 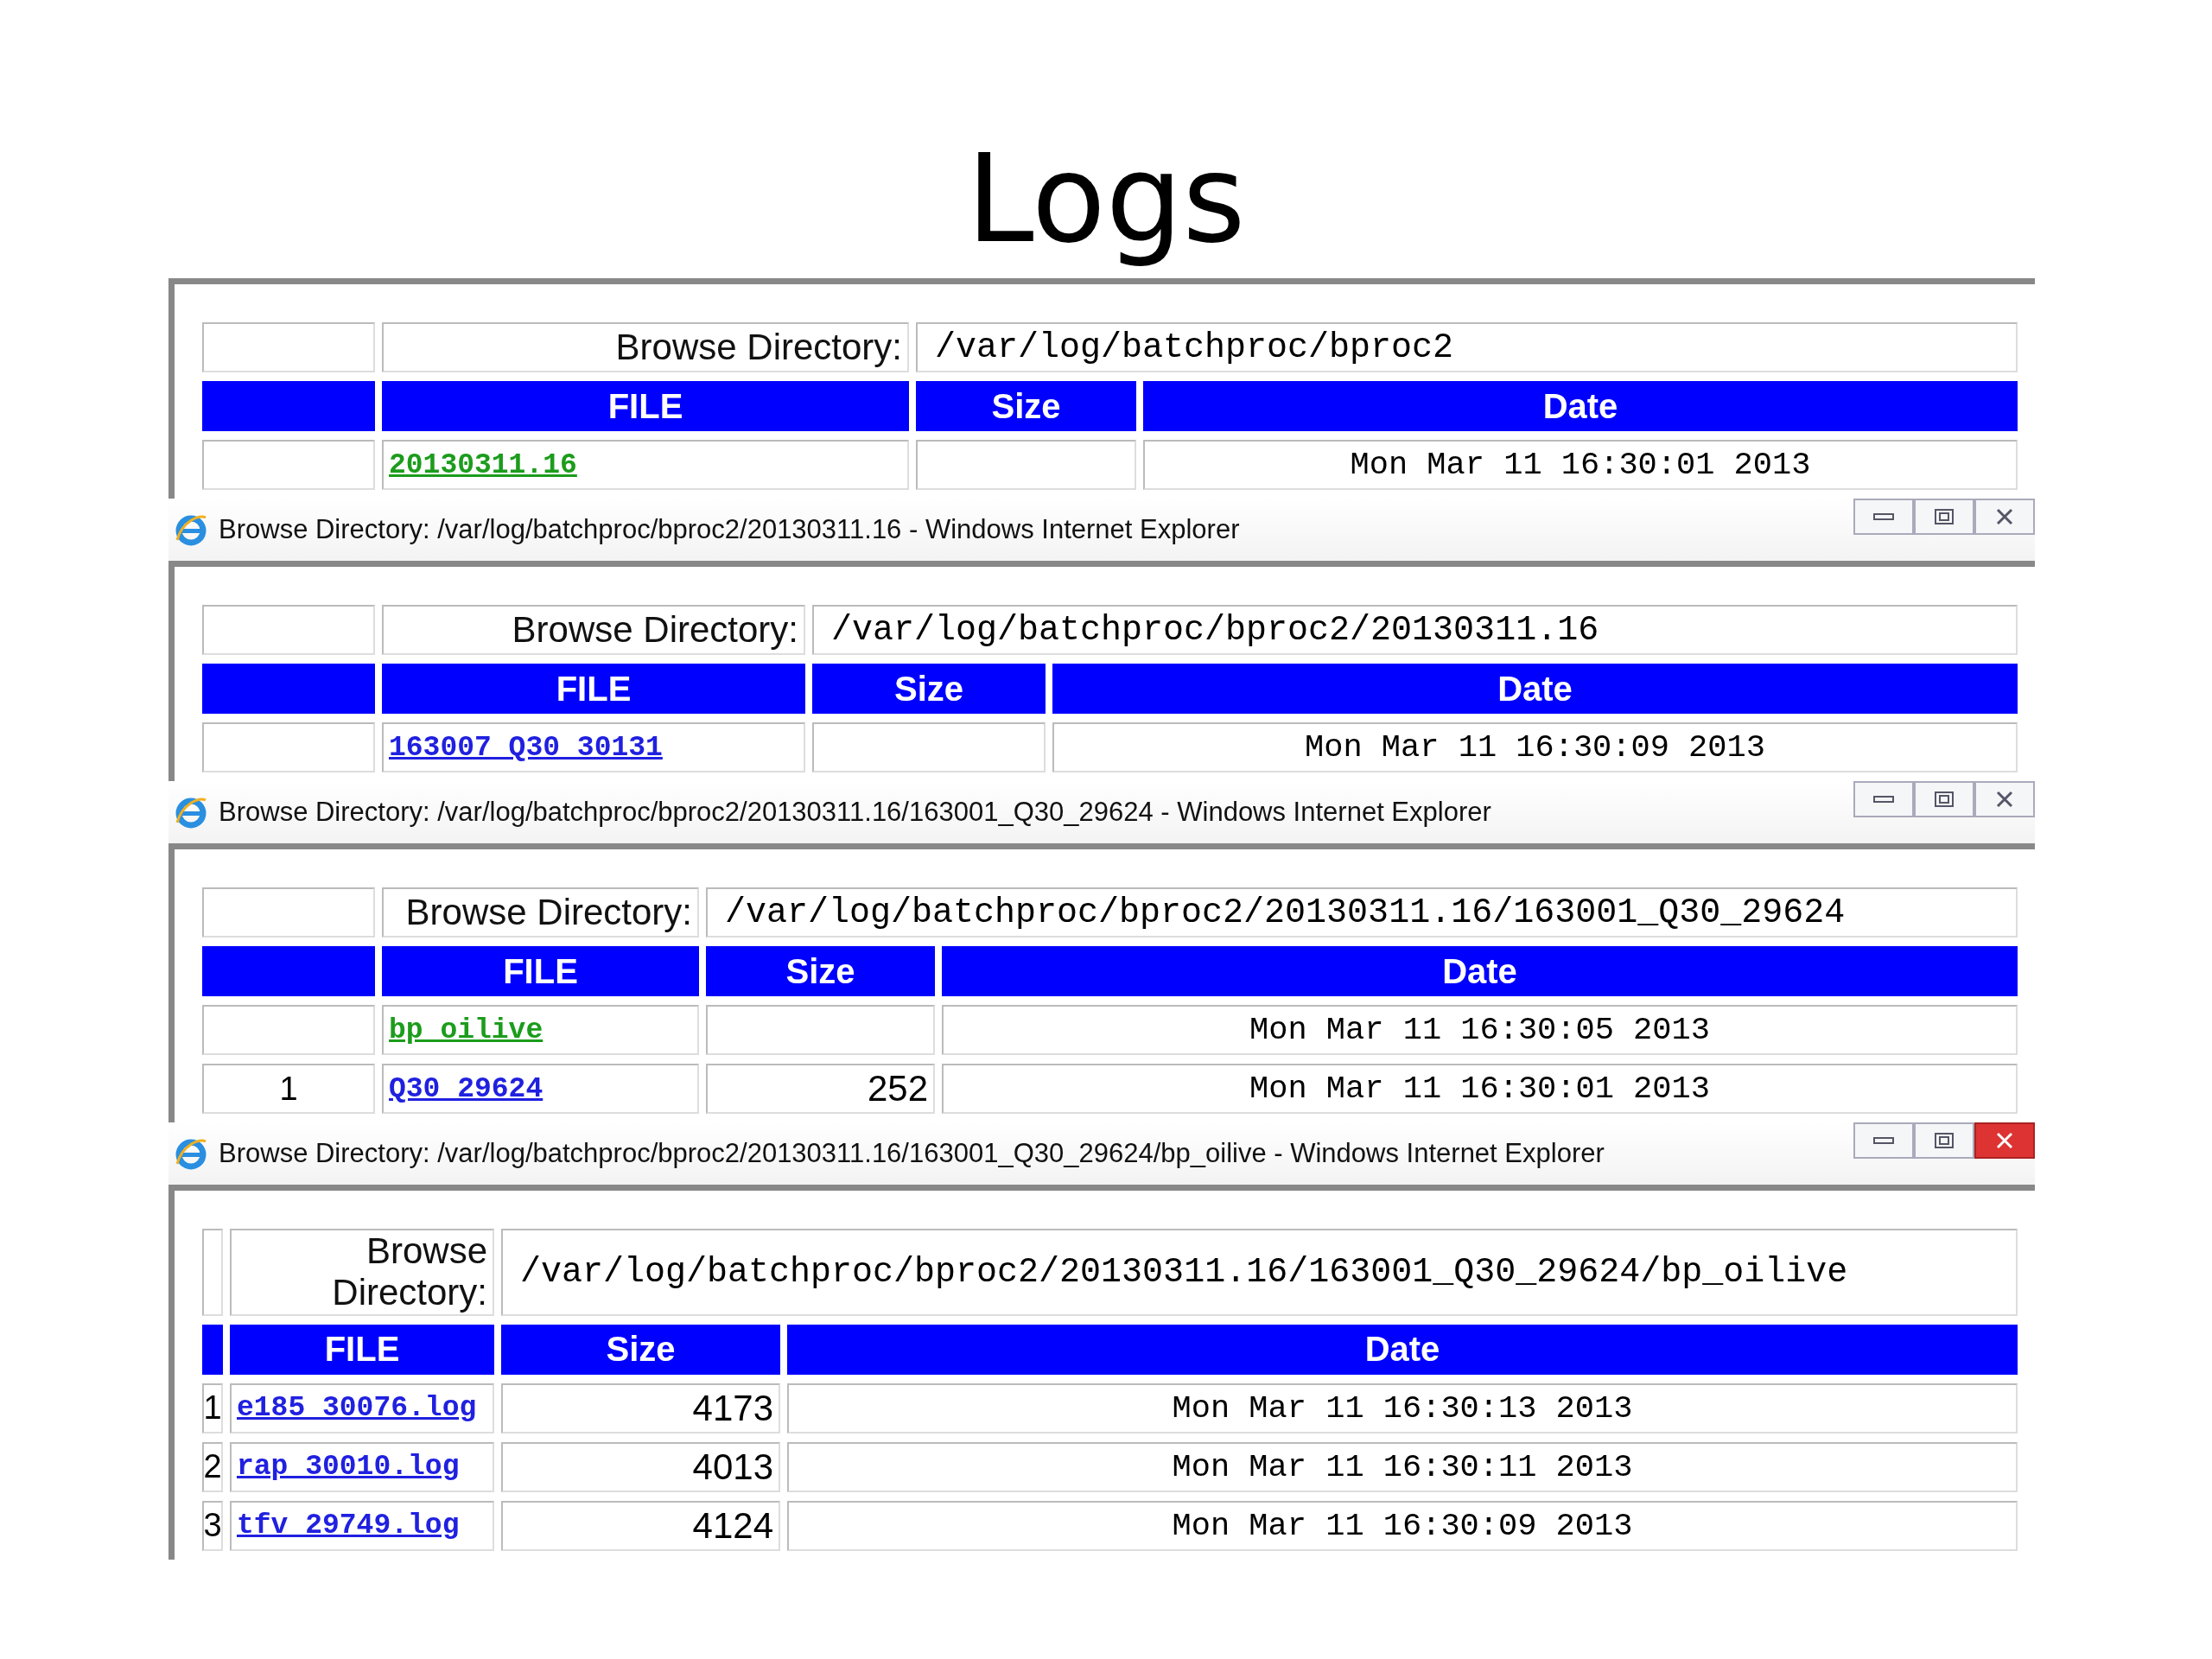 What do you see at coordinates (1402, 1466) in the screenshot?
I see `file-date: Mon Mar 11 16:30:11 2013` at bounding box center [1402, 1466].